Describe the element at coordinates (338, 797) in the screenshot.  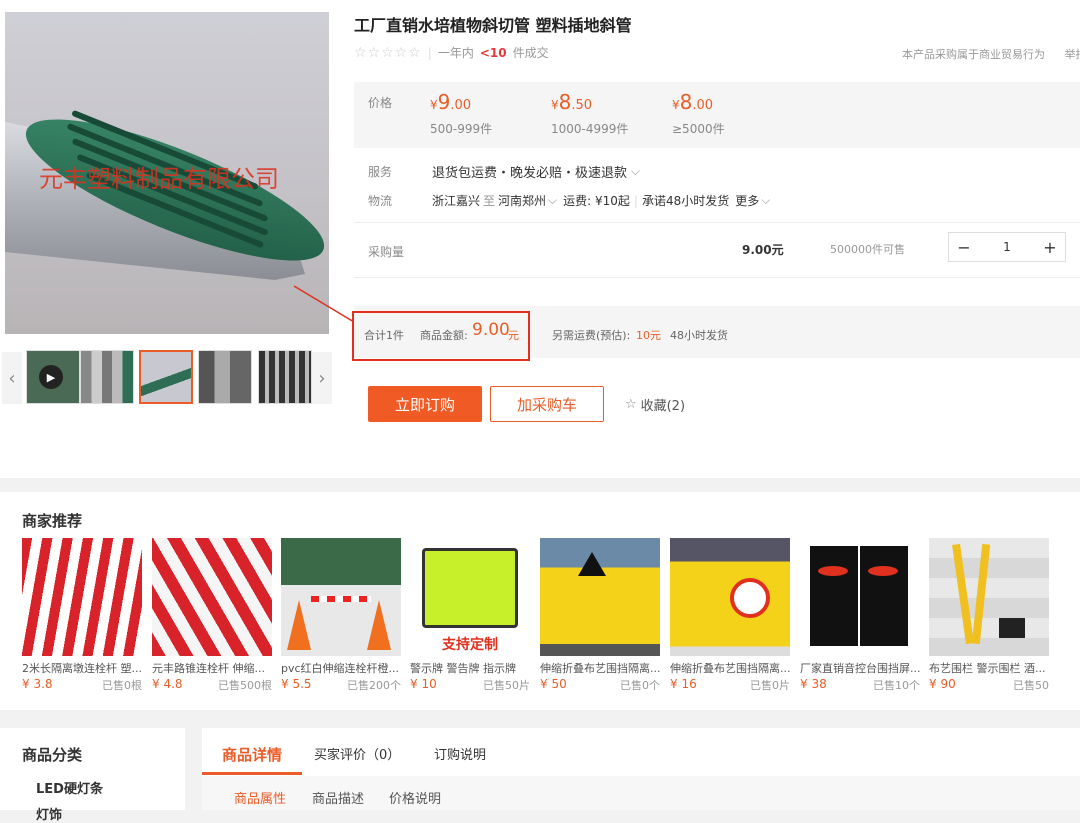
I see `subtab-description: 商品描述` at that location.